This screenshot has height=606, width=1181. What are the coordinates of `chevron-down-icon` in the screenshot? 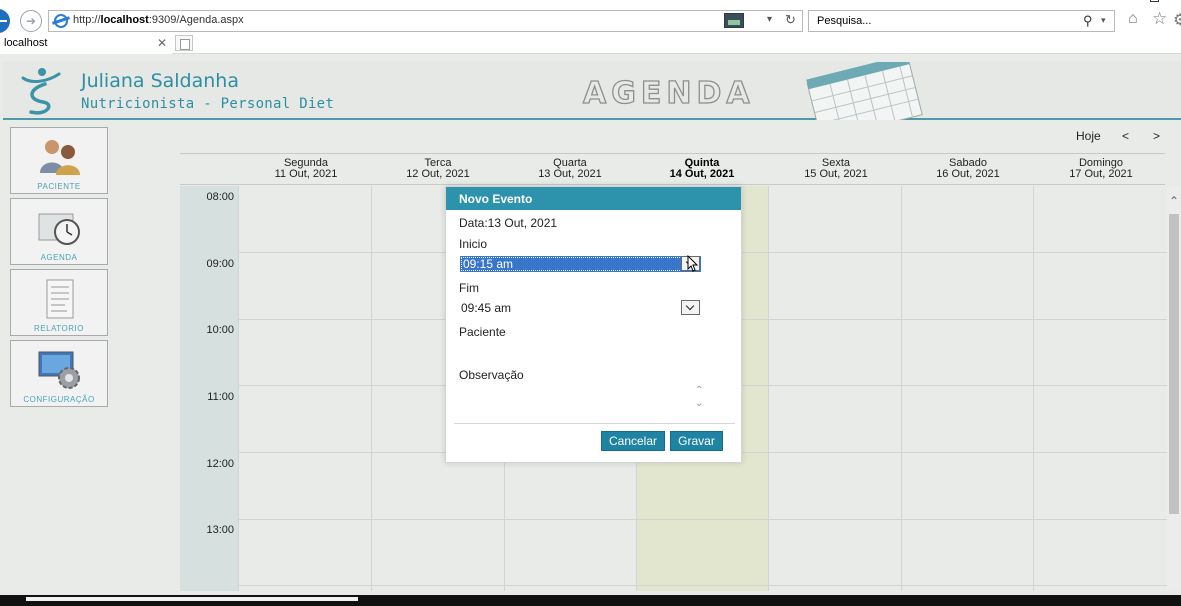 It's located at (690, 307).